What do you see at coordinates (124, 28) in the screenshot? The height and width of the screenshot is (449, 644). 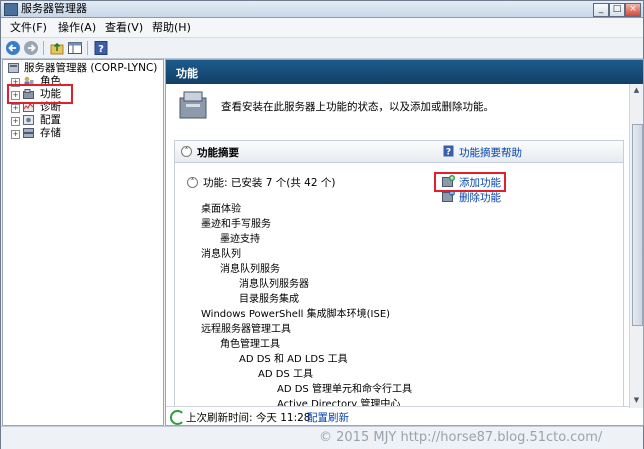 I see `menu-view: 查看(V)` at bounding box center [124, 28].